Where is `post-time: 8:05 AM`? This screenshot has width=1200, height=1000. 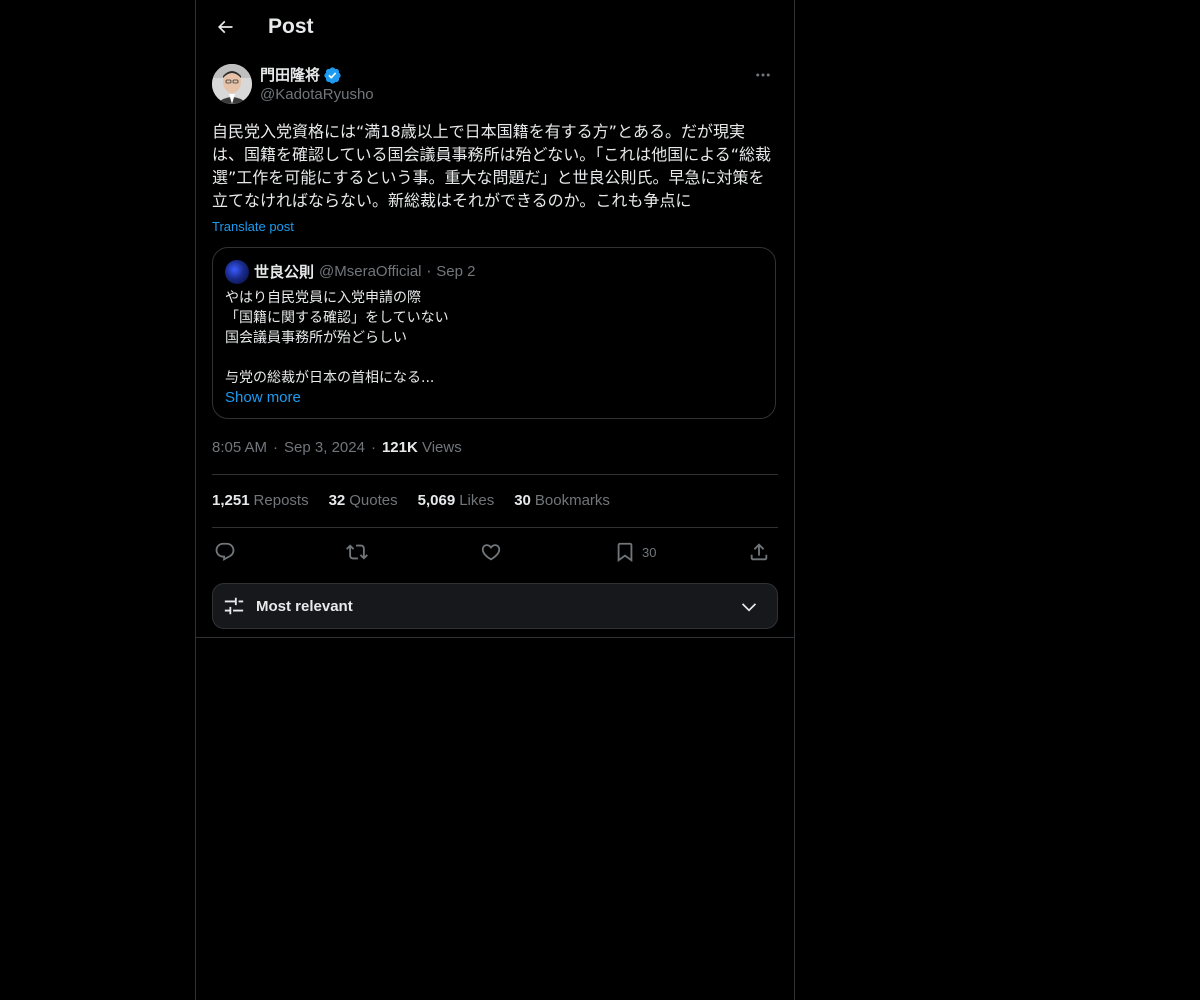
post-time: 8:05 AM is located at coordinates (239, 447).